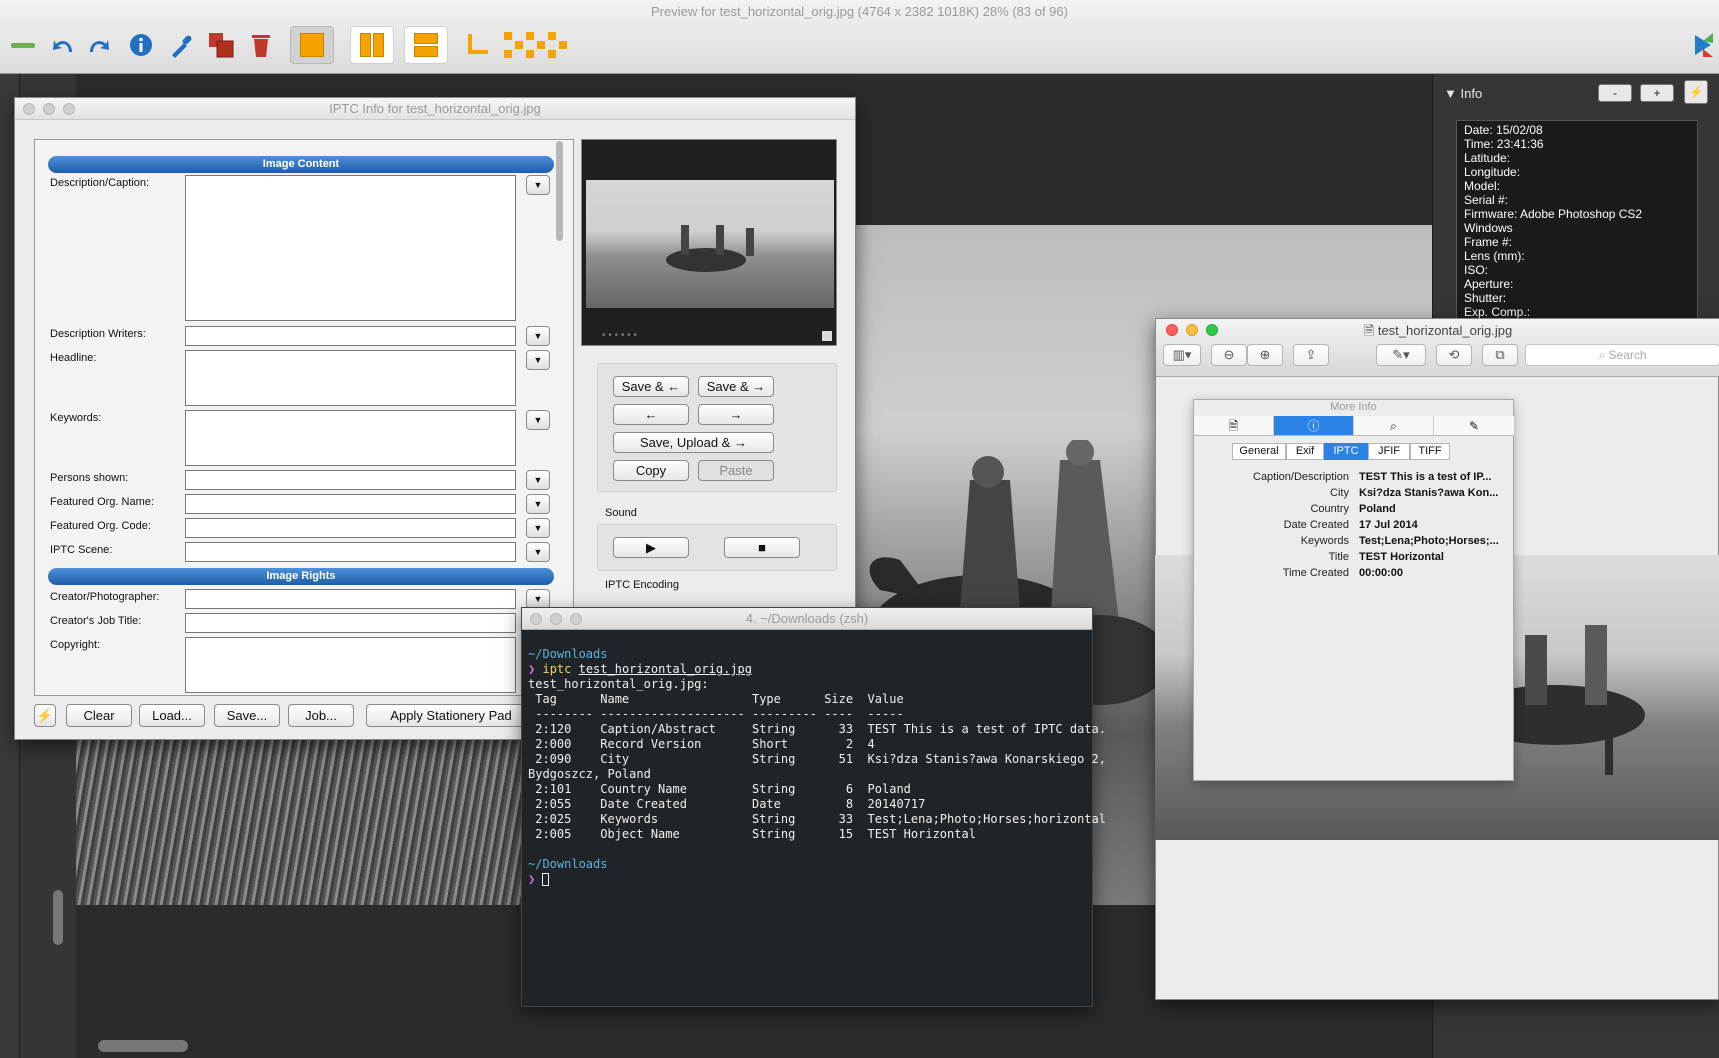  Describe the element at coordinates (350, 248) in the screenshot. I see `description-caption-field` at that location.